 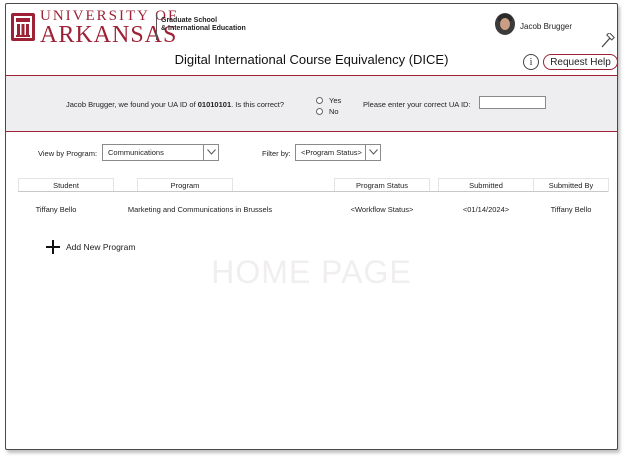 What do you see at coordinates (189, 20) in the screenshot?
I see `school-line1: Graduate School` at bounding box center [189, 20].